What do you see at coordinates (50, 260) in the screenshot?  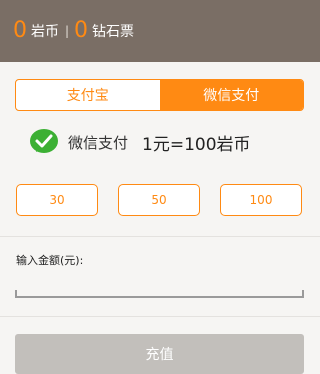 I see `amount-input-label: 输入金额(元):` at bounding box center [50, 260].